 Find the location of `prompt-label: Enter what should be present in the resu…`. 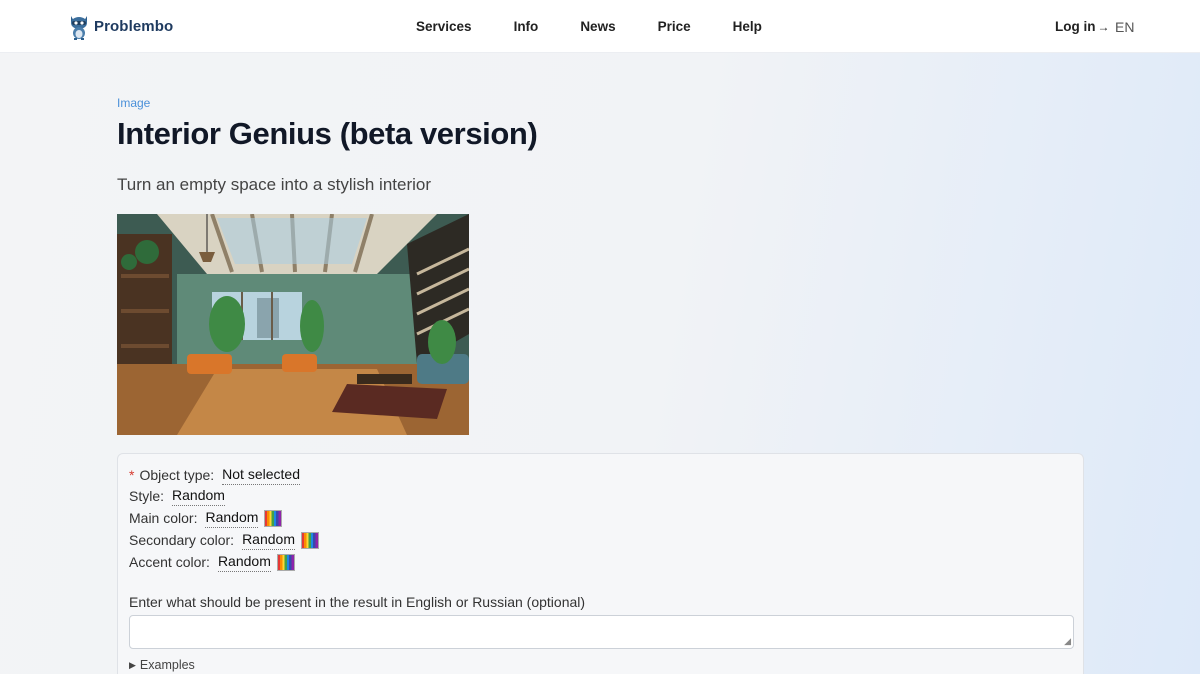

prompt-label: Enter what should be present in the resu… is located at coordinates (357, 602).